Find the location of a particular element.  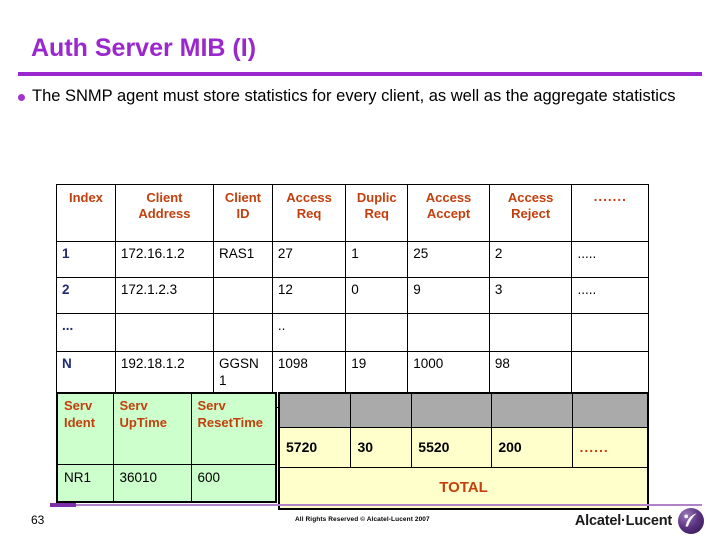

column-header-index: Index is located at coordinates (86, 213).